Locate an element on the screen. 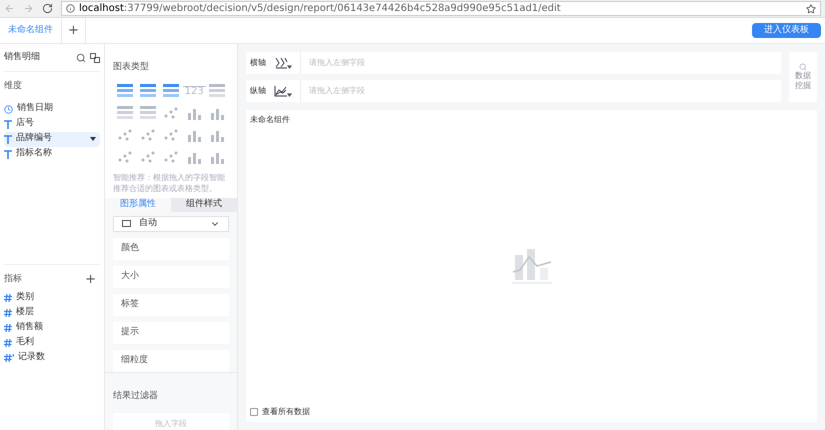 The image size is (825, 430). property-slot: 细粒度 is located at coordinates (171, 361).